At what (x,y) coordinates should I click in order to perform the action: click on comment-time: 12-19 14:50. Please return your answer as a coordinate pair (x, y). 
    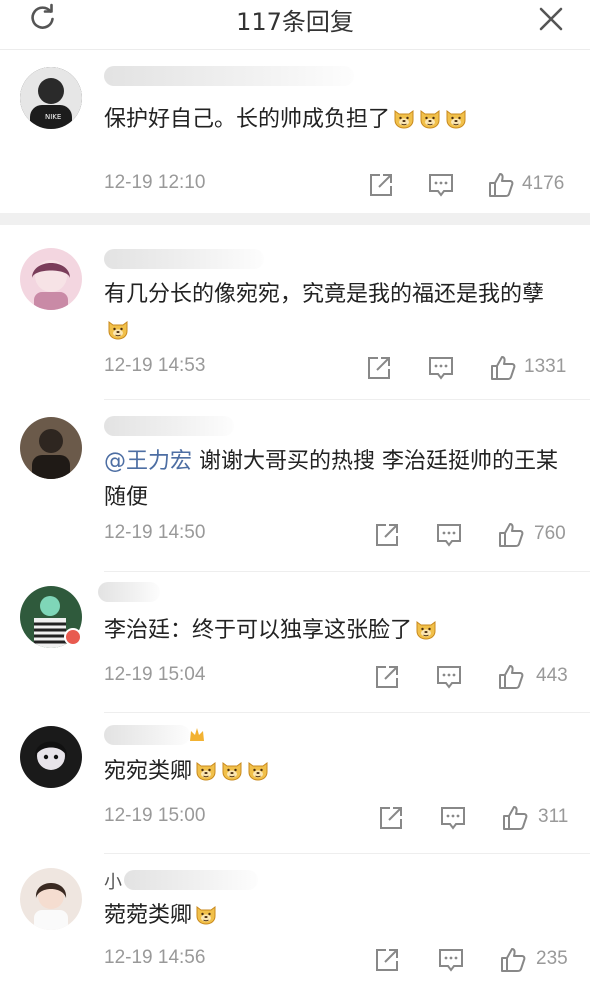
    Looking at the image, I should click on (155, 532).